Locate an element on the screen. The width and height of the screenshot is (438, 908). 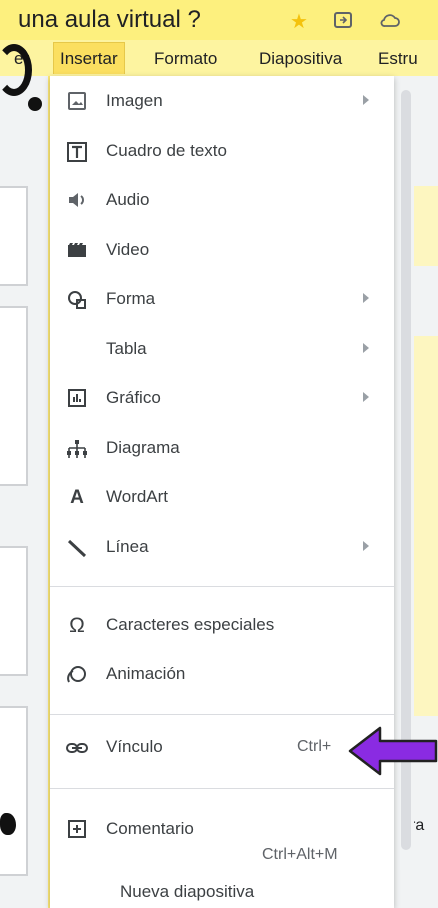
menu-item-forma: Forma is located at coordinates (222, 300).